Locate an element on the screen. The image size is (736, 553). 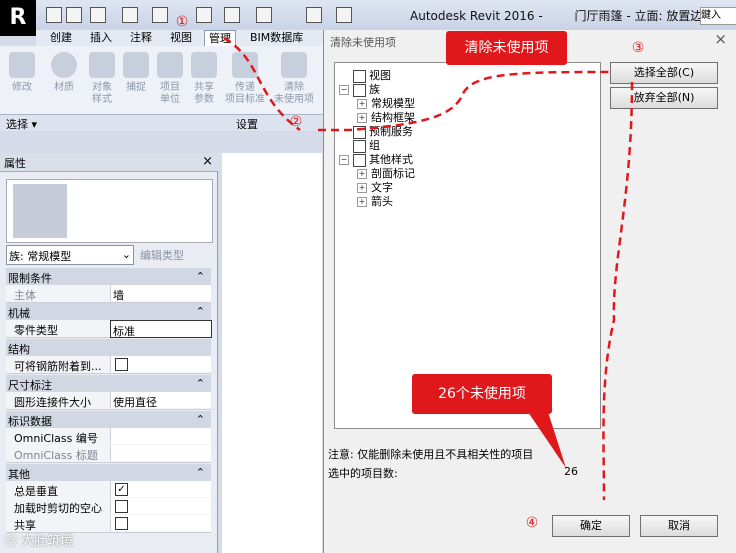
callout-pointer is located at coordinates (547, 440).